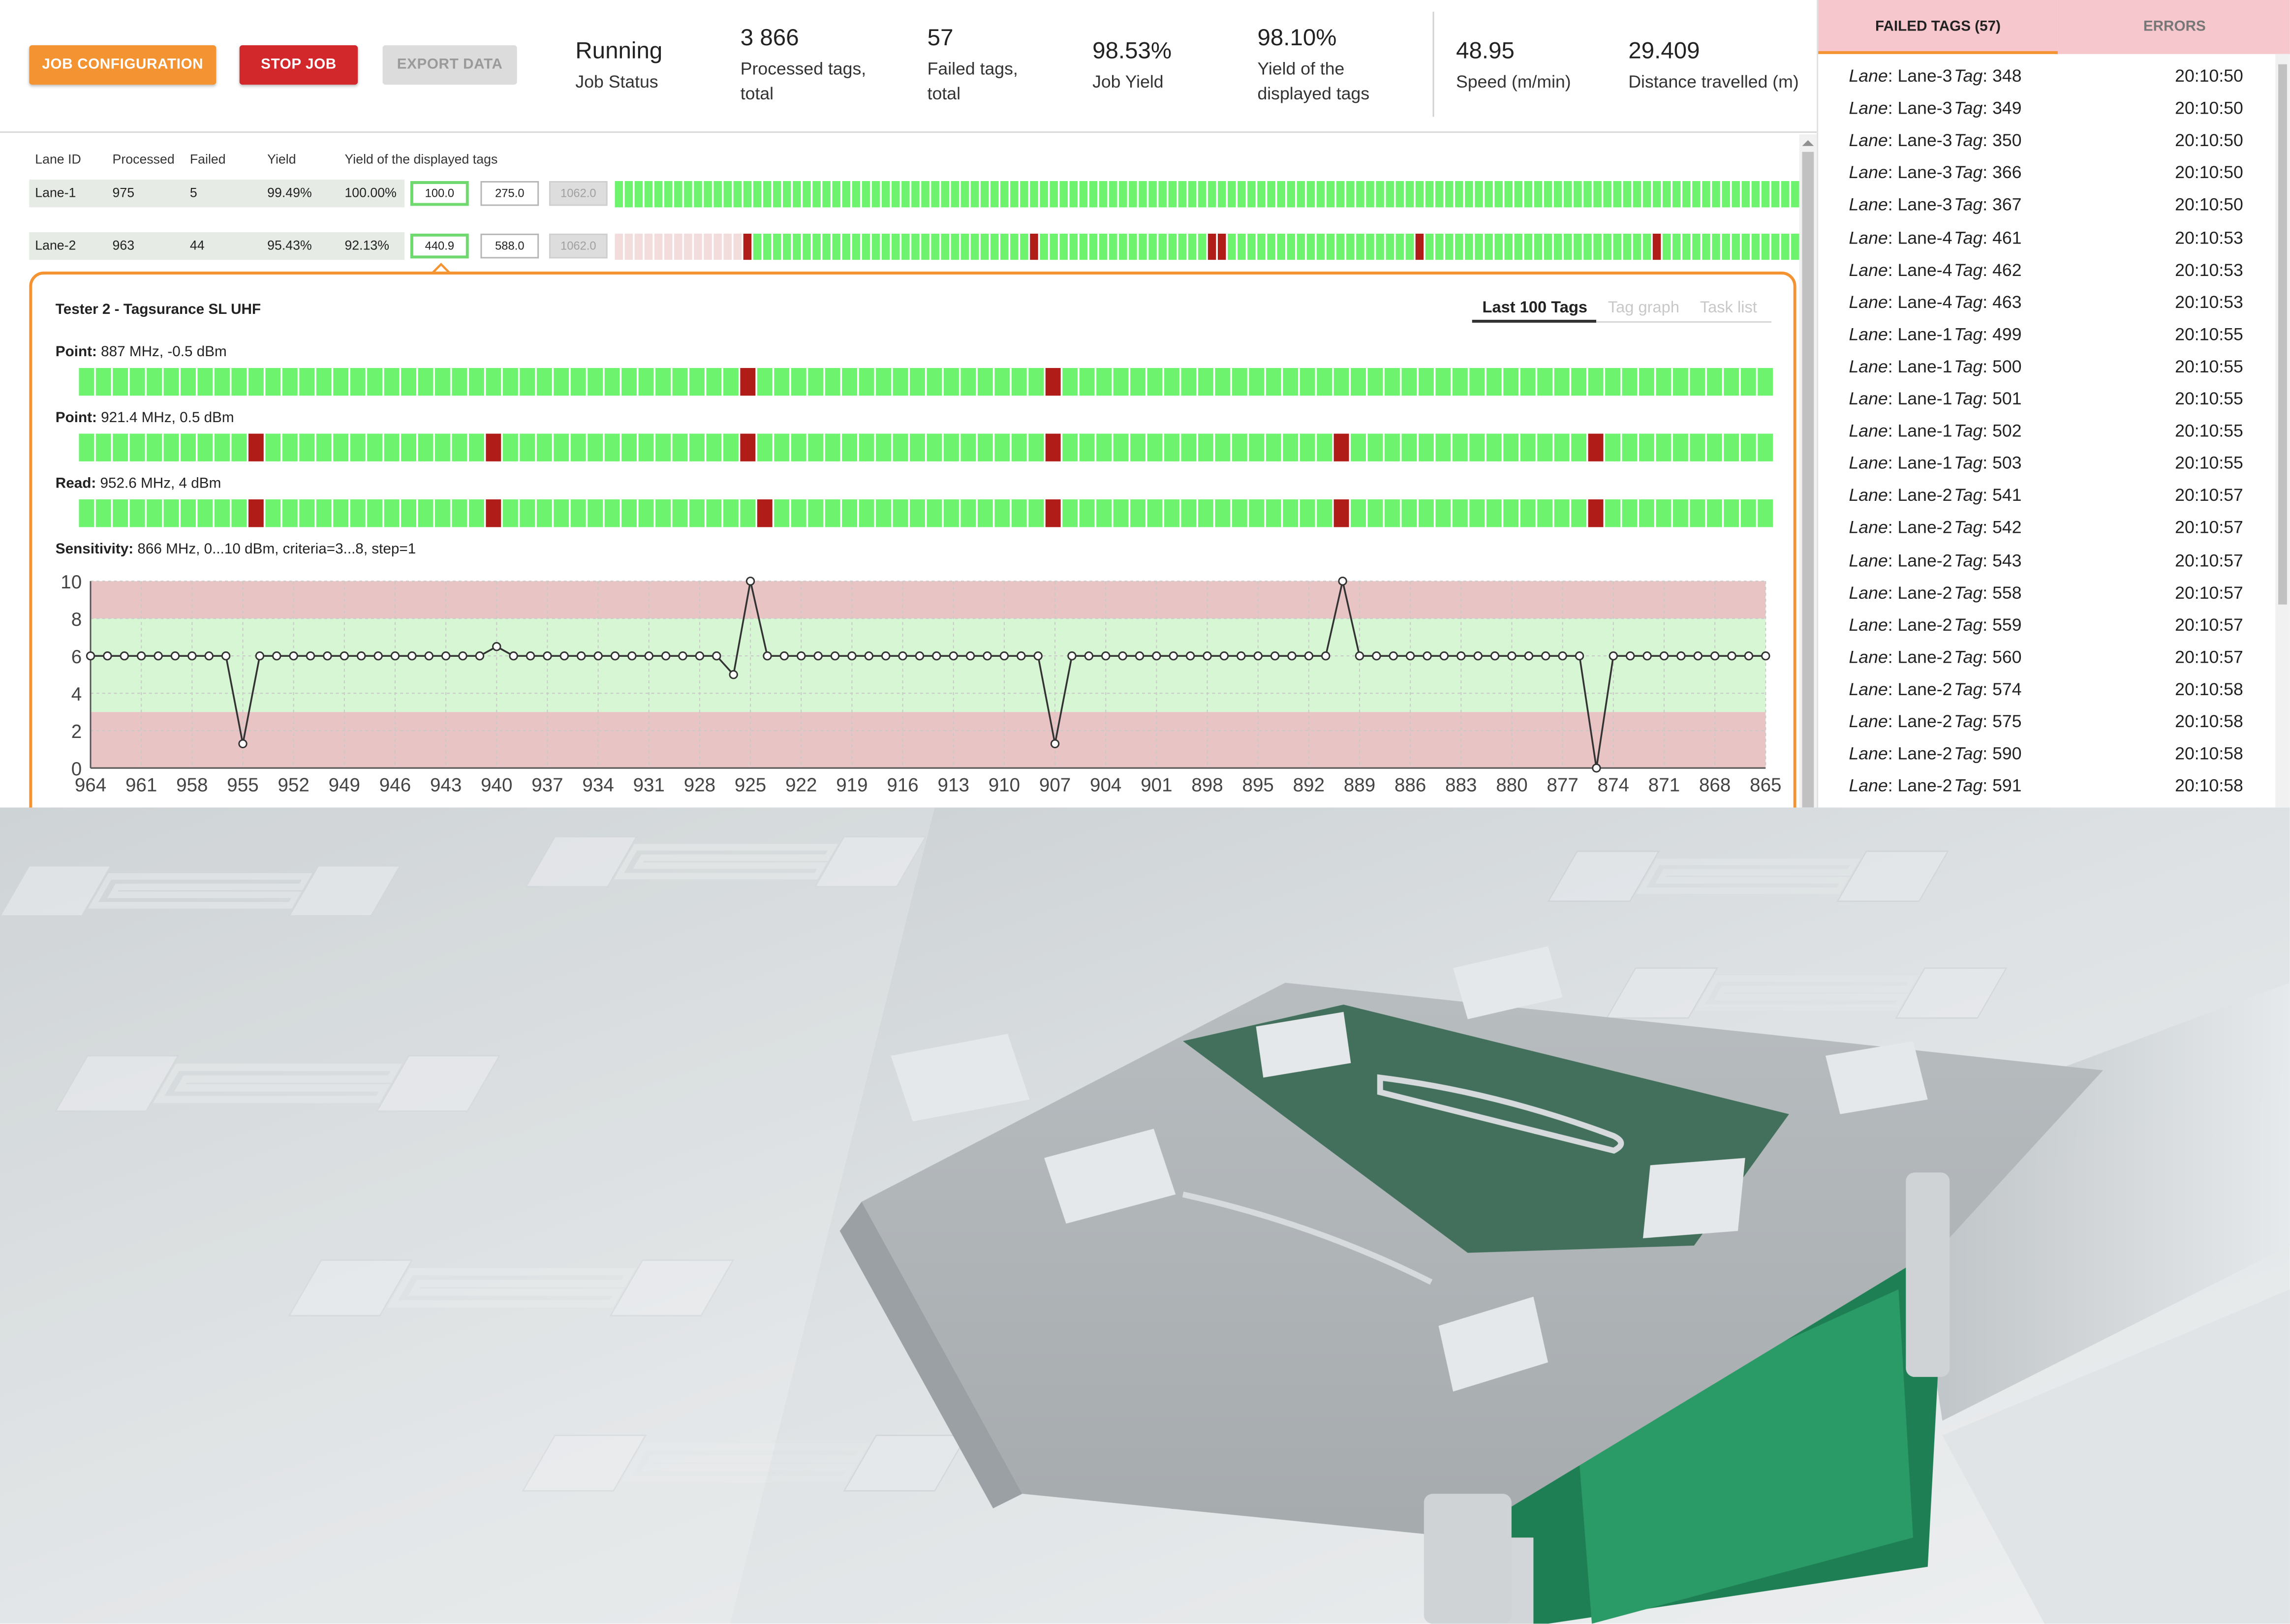 This screenshot has height=1624, width=2290. Describe the element at coordinates (2046, 792) in the screenshot. I see `failed-tag-row: Lane: Lane-2 Tag: 591 20:10:58` at that location.